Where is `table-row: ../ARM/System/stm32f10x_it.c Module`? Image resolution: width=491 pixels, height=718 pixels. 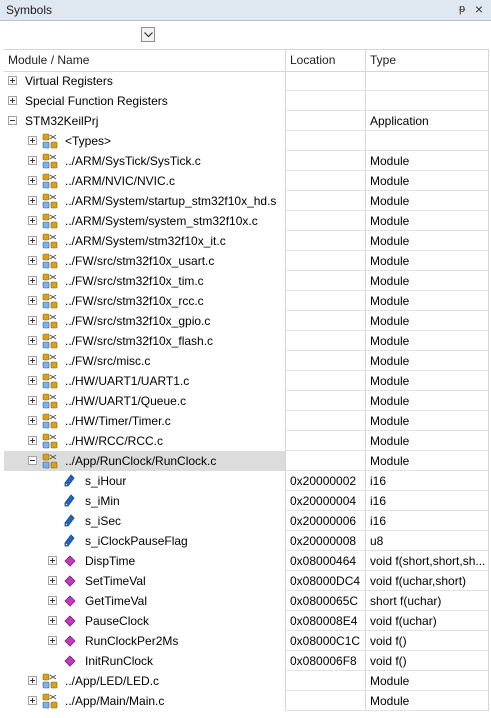 table-row: ../ARM/System/stm32f10x_it.c Module is located at coordinates (246, 241).